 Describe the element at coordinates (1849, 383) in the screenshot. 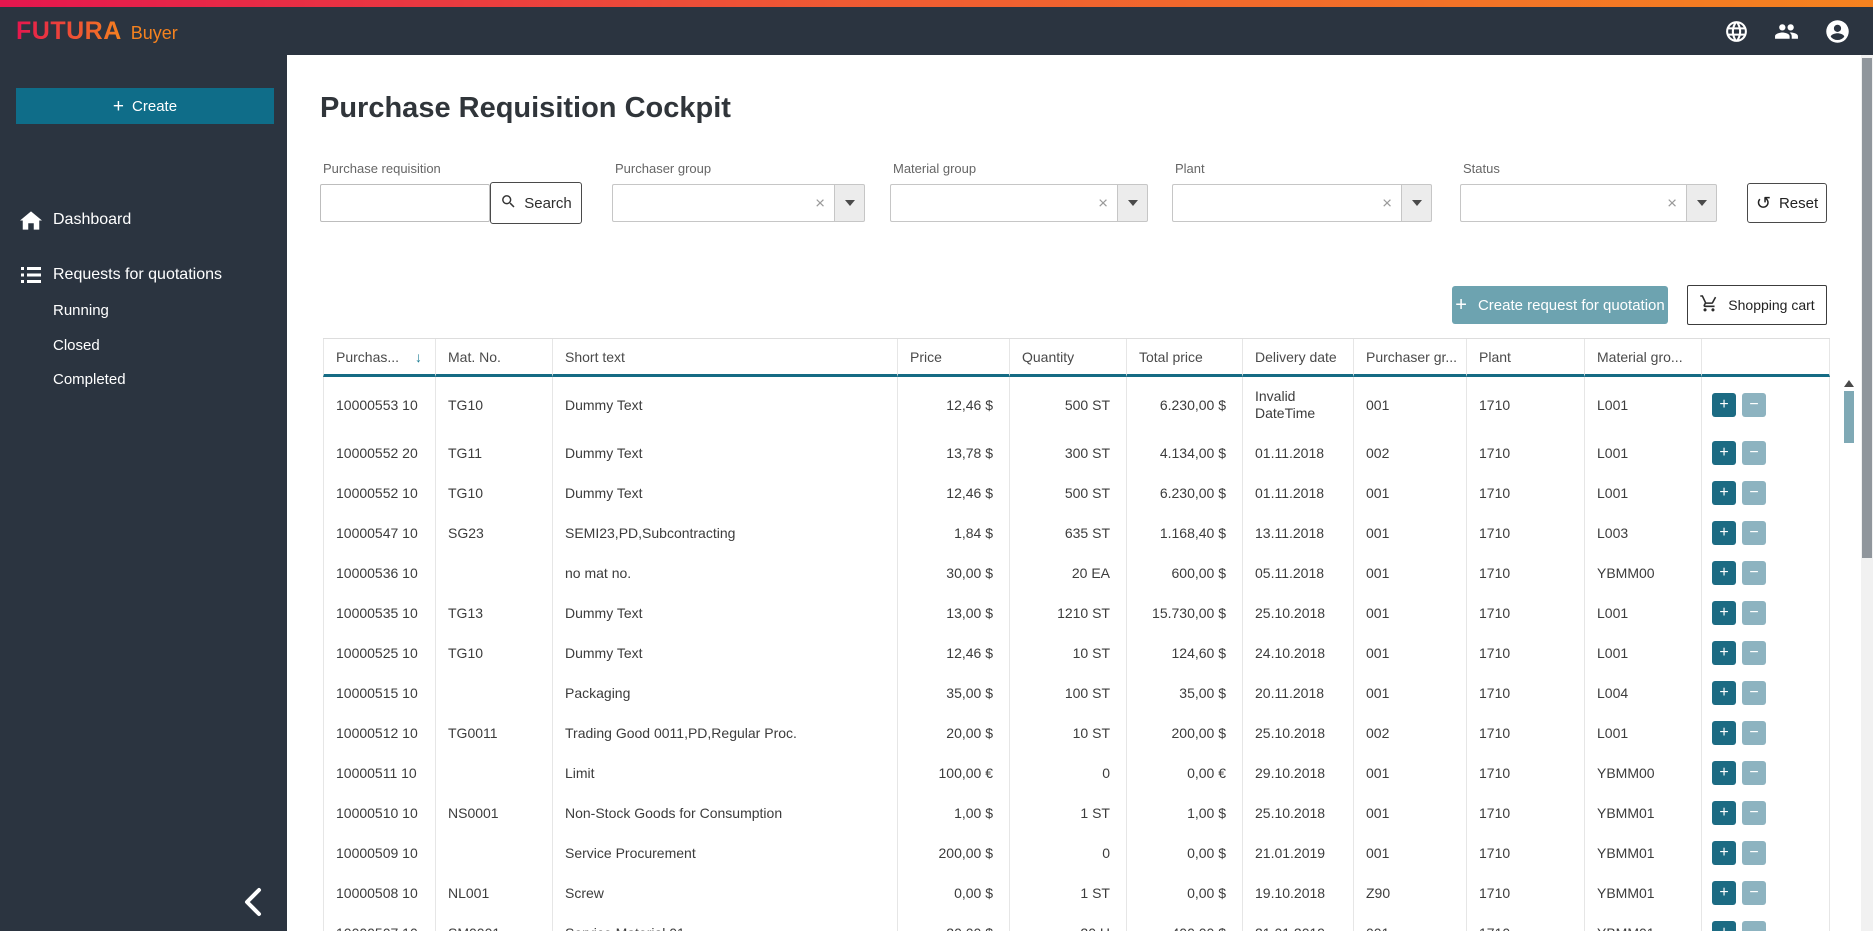

I see `scroll-up-icon` at that location.